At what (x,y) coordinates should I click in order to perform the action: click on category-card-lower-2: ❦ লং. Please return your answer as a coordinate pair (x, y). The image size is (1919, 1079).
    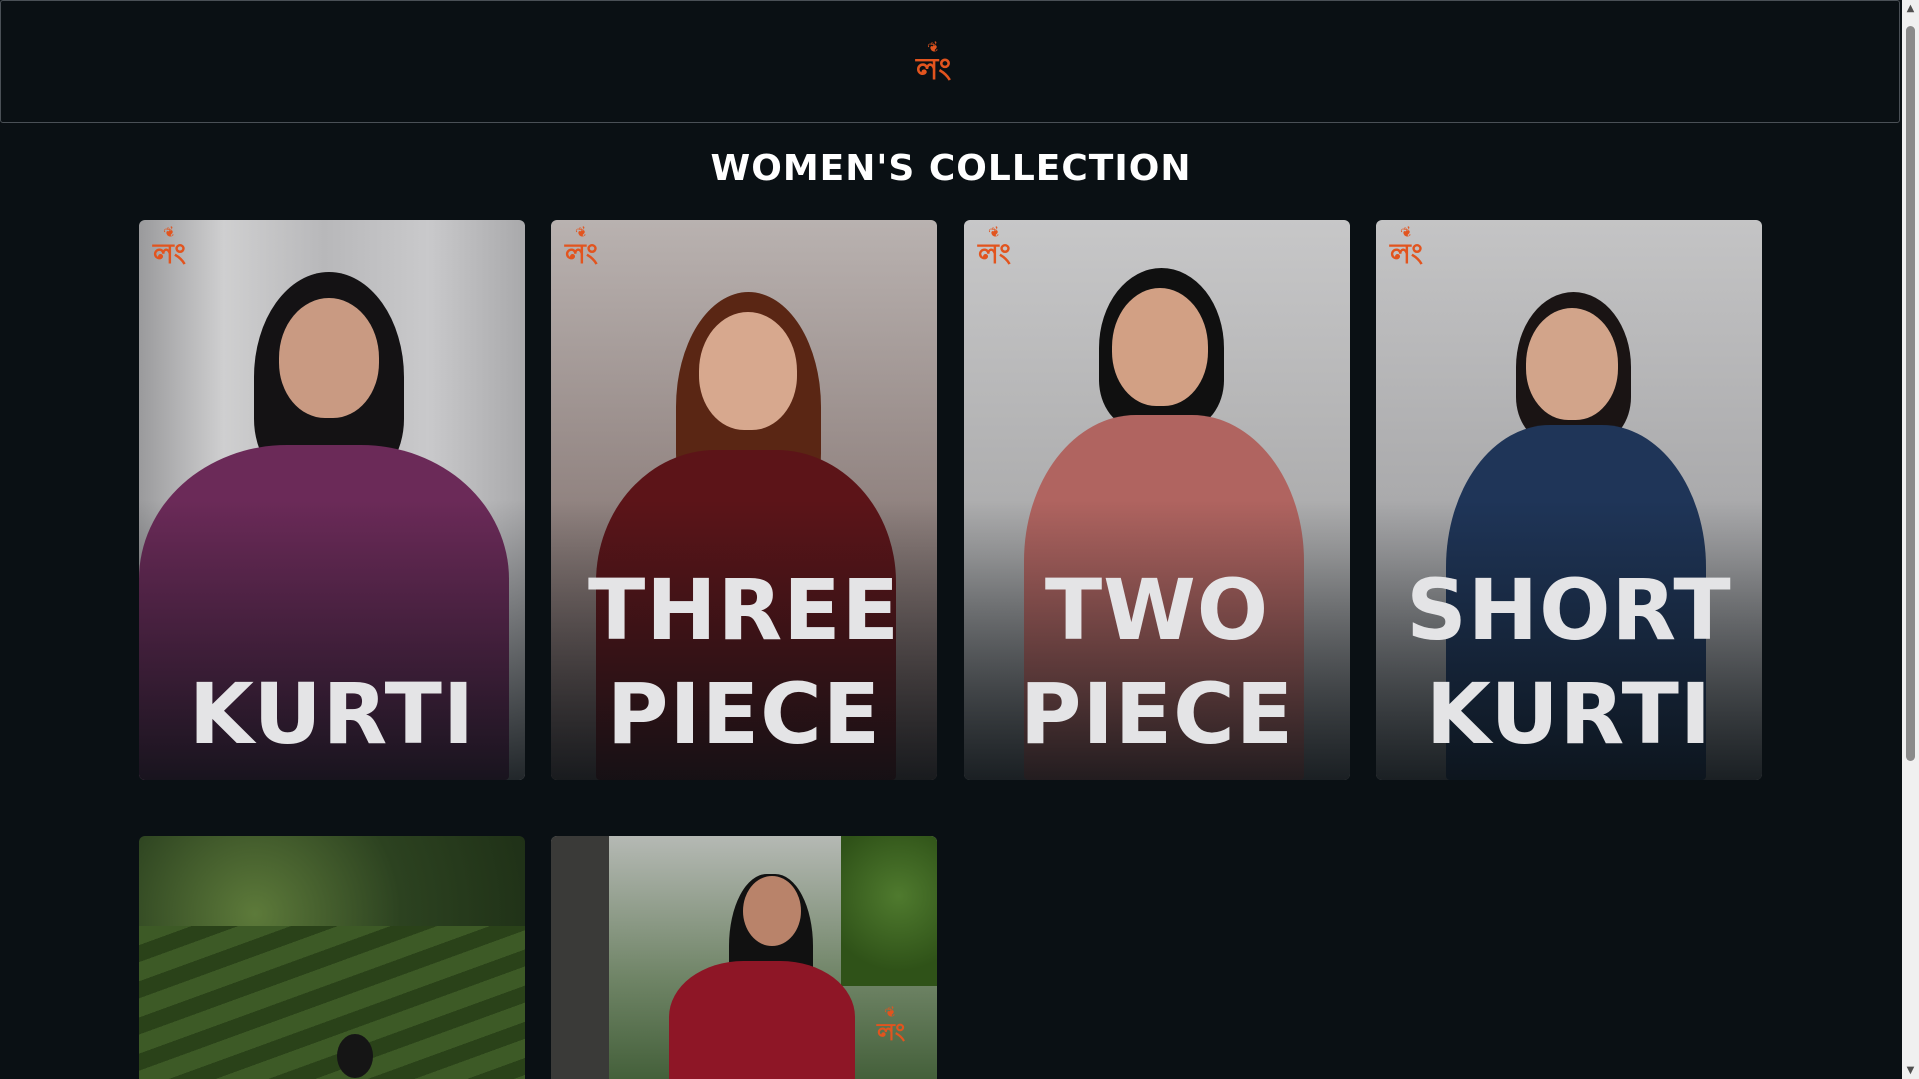
    Looking at the image, I should click on (744, 957).